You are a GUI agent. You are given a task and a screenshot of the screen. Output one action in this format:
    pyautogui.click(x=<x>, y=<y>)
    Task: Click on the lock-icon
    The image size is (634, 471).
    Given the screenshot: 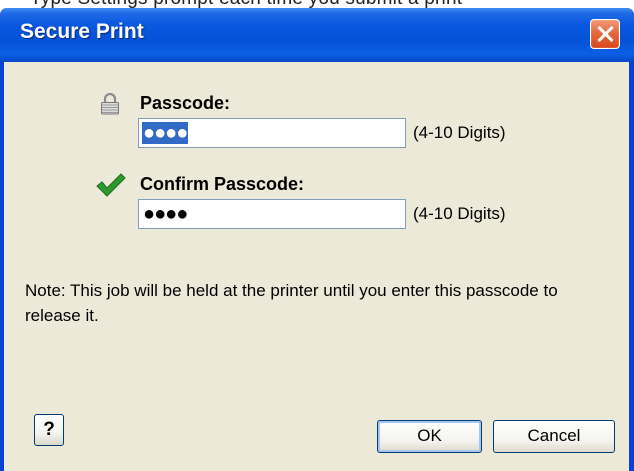 What is the action you would take?
    pyautogui.click(x=110, y=104)
    